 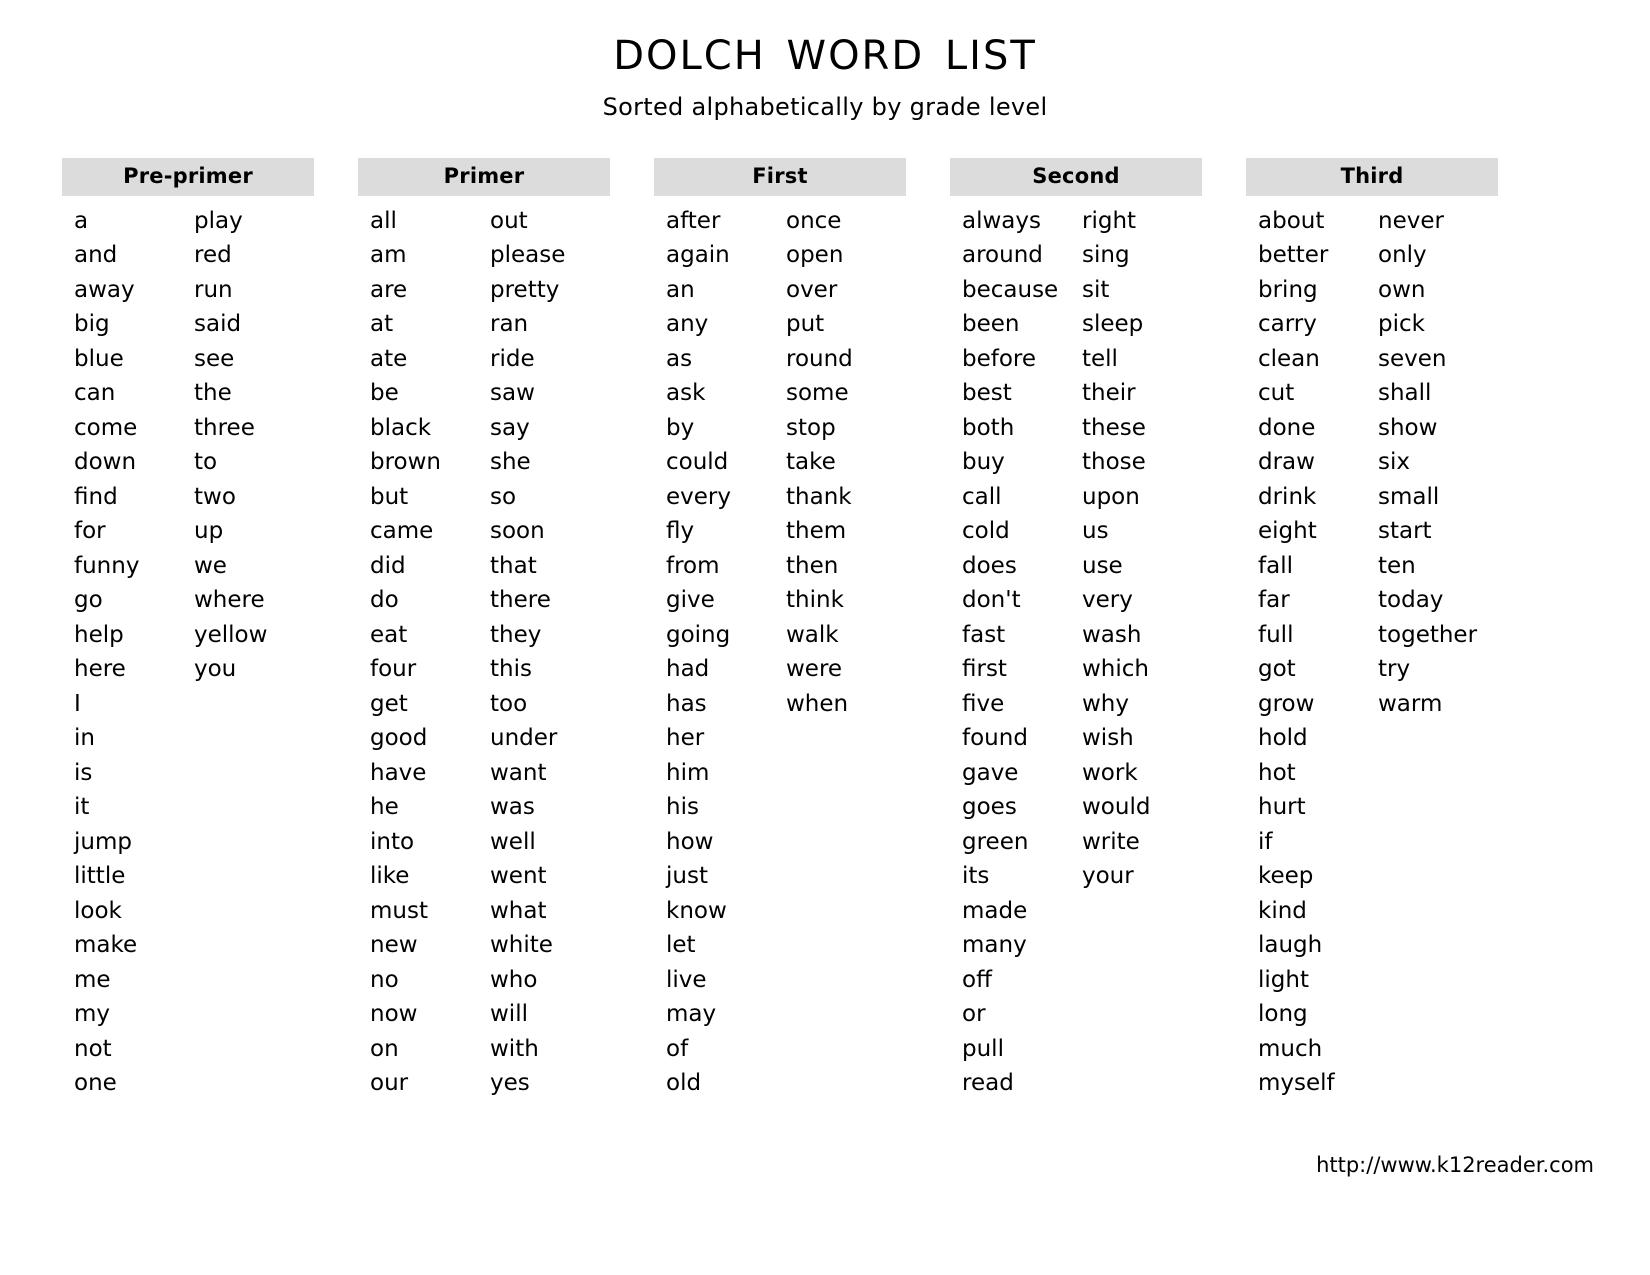 What do you see at coordinates (696, 910) in the screenshot?
I see `word-item: know` at bounding box center [696, 910].